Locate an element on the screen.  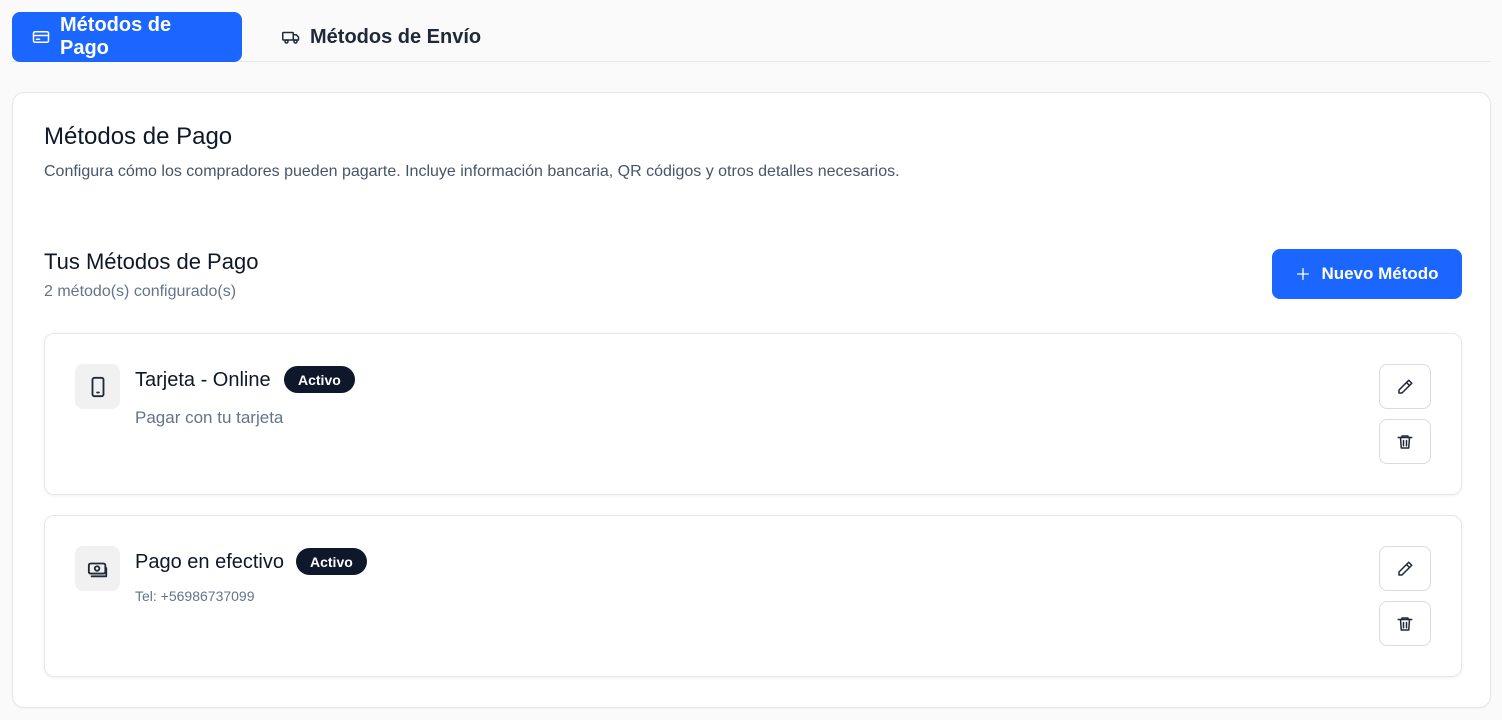
method-name: Pago en efectivo is located at coordinates (209, 562).